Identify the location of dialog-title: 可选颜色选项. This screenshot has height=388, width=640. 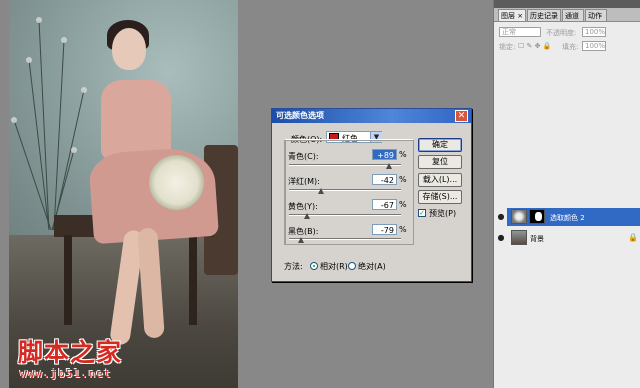
(300, 115).